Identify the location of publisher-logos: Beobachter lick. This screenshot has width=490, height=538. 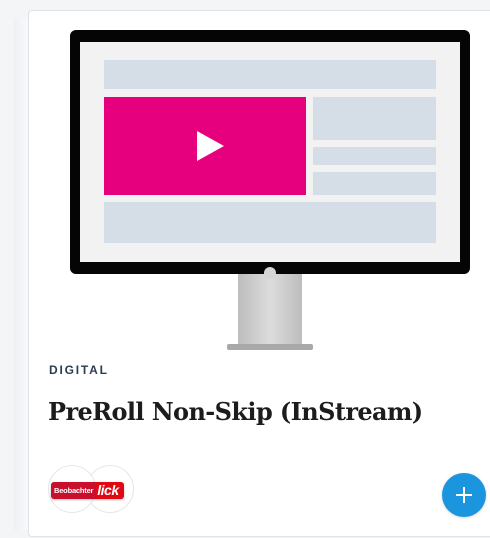
(93, 490).